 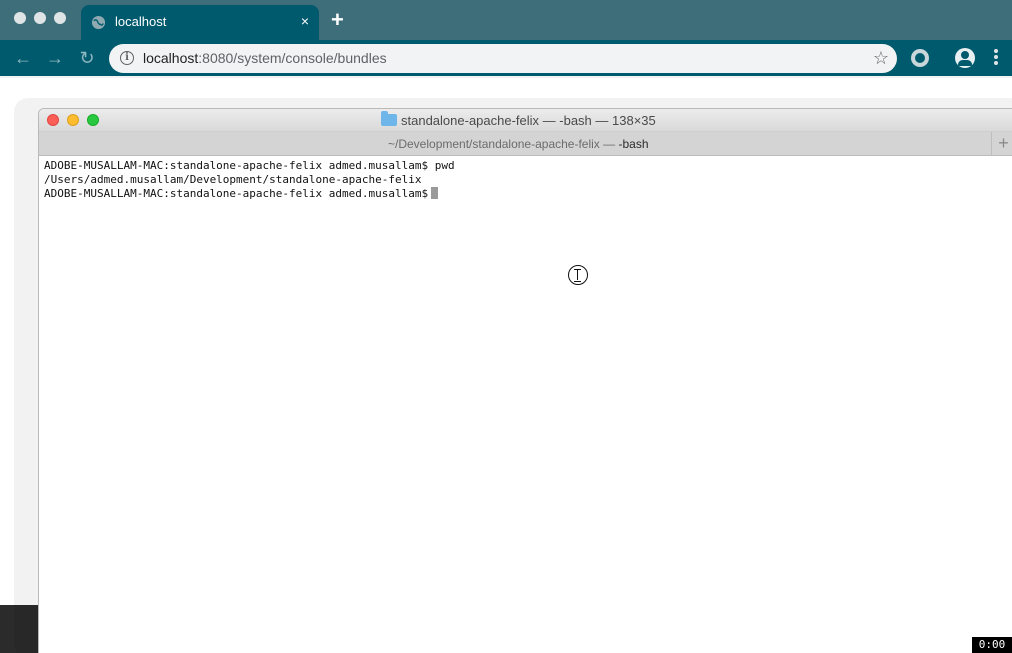 What do you see at coordinates (506, 20) in the screenshot?
I see `tab-strip: localhost × +` at bounding box center [506, 20].